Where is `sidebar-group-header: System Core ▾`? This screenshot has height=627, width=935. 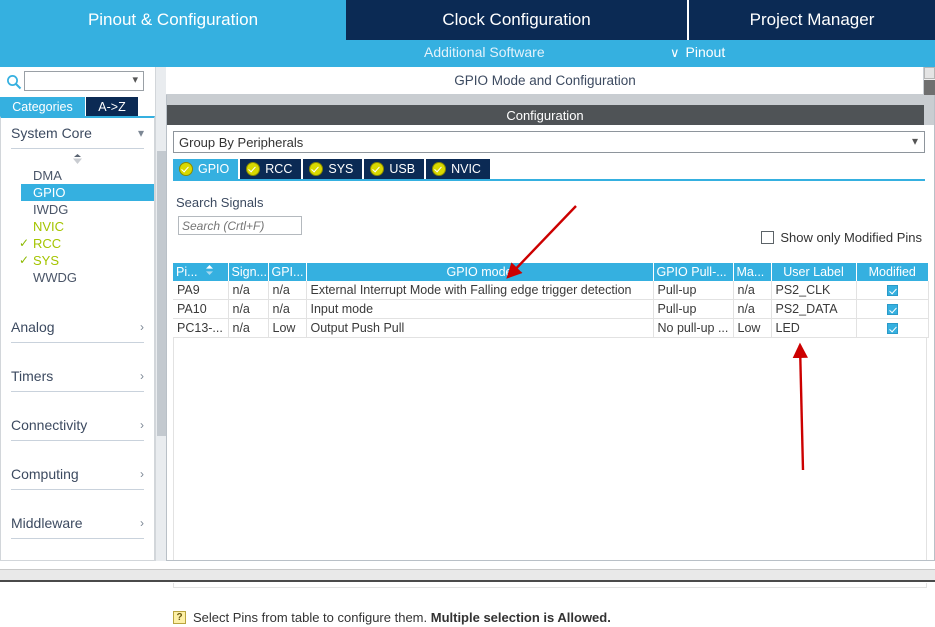 sidebar-group-header: System Core ▾ is located at coordinates (77, 133).